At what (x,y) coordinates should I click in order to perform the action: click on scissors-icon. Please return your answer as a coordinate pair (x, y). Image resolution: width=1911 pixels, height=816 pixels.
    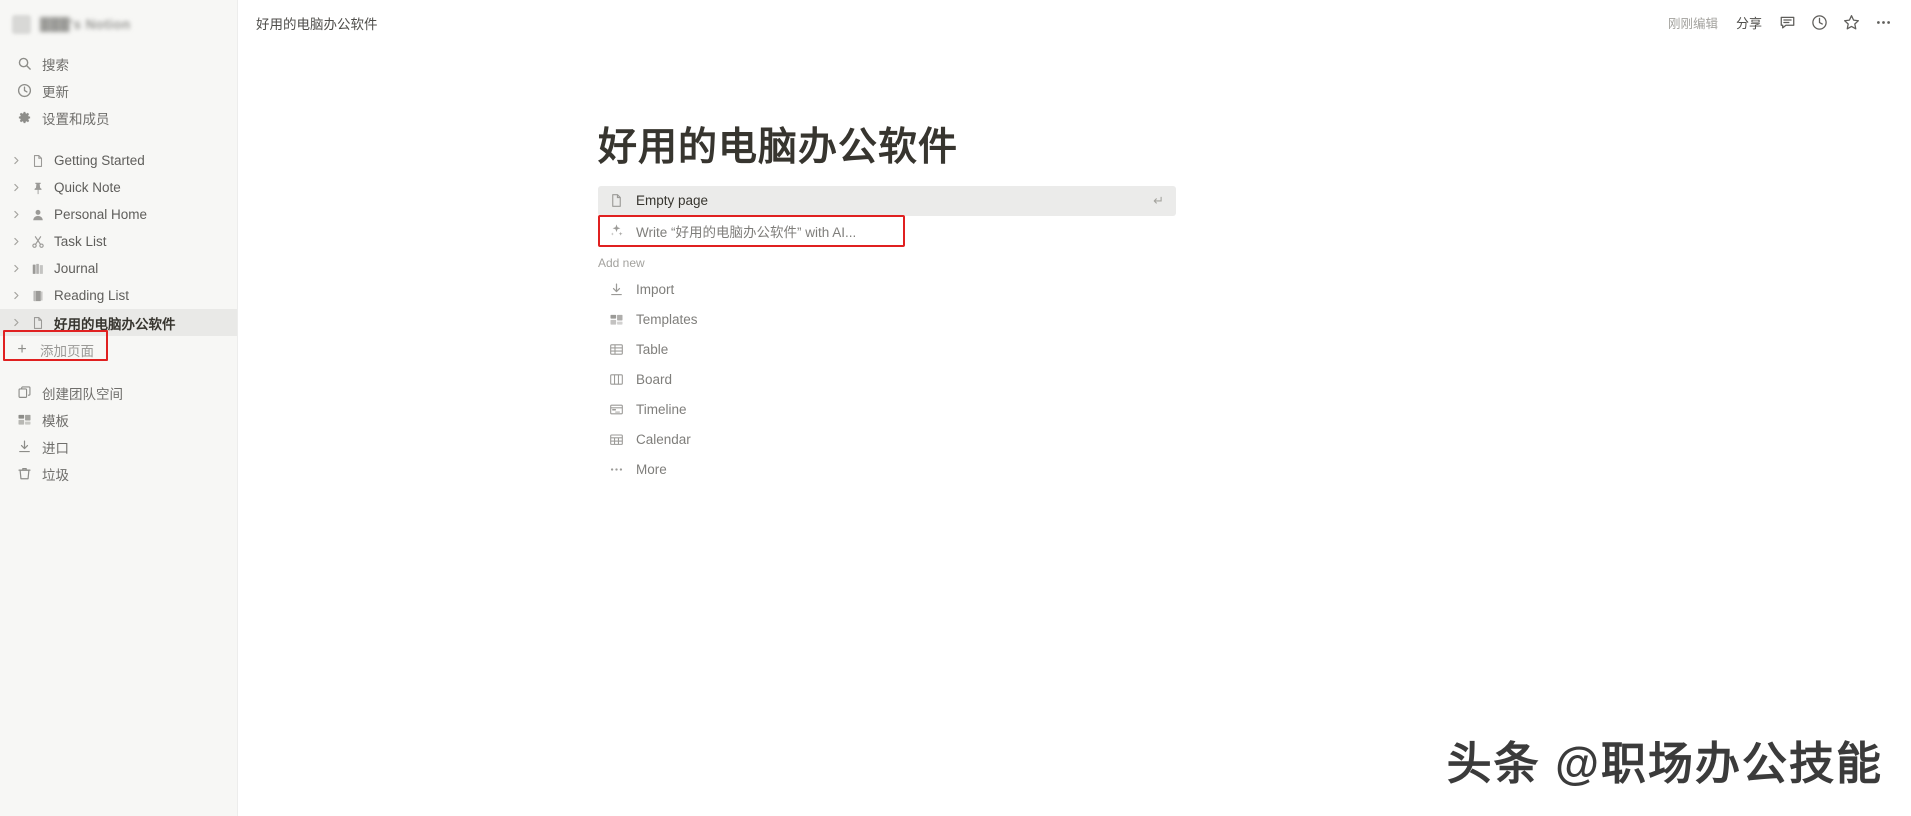
    Looking at the image, I should click on (37, 241).